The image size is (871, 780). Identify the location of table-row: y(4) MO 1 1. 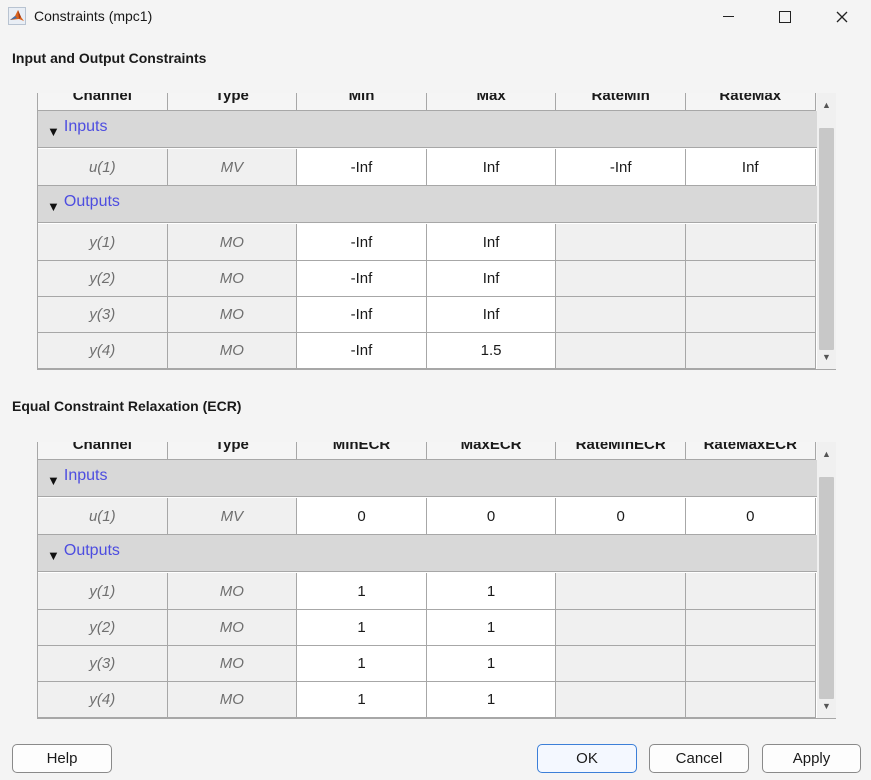
(427, 700).